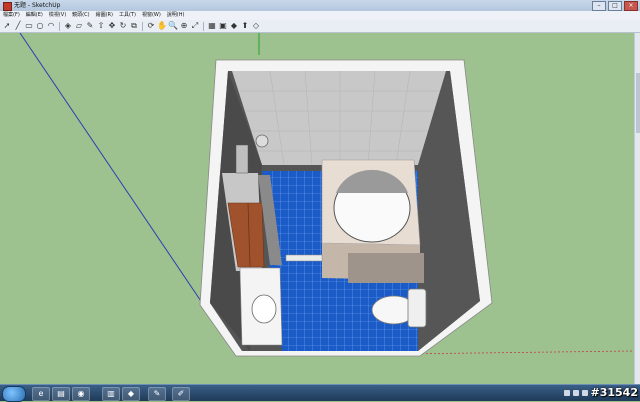 The width and height of the screenshot is (640, 402). What do you see at coordinates (18, 26) in the screenshot?
I see `line-tool-icon: ╱` at bounding box center [18, 26].